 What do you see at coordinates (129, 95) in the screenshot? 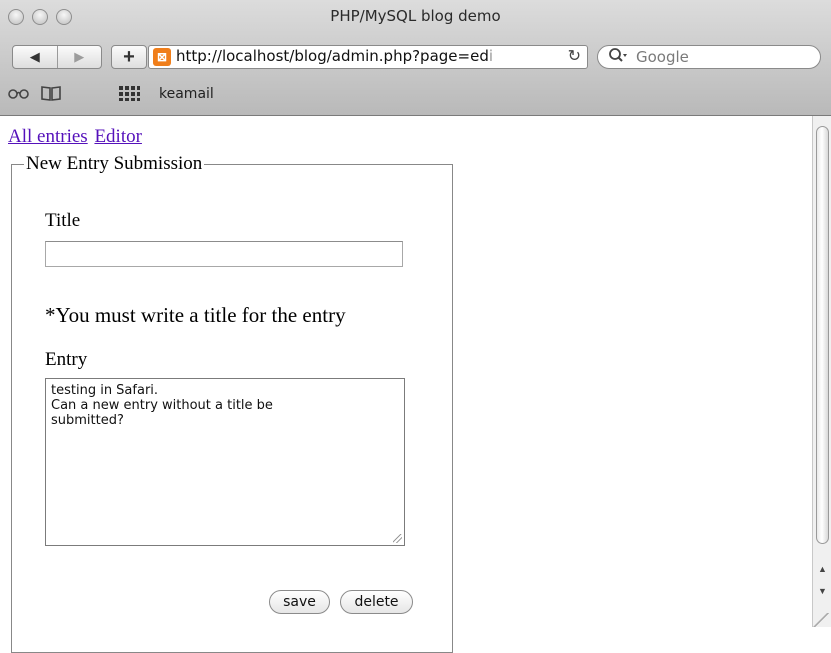
I see `grid-icon` at bounding box center [129, 95].